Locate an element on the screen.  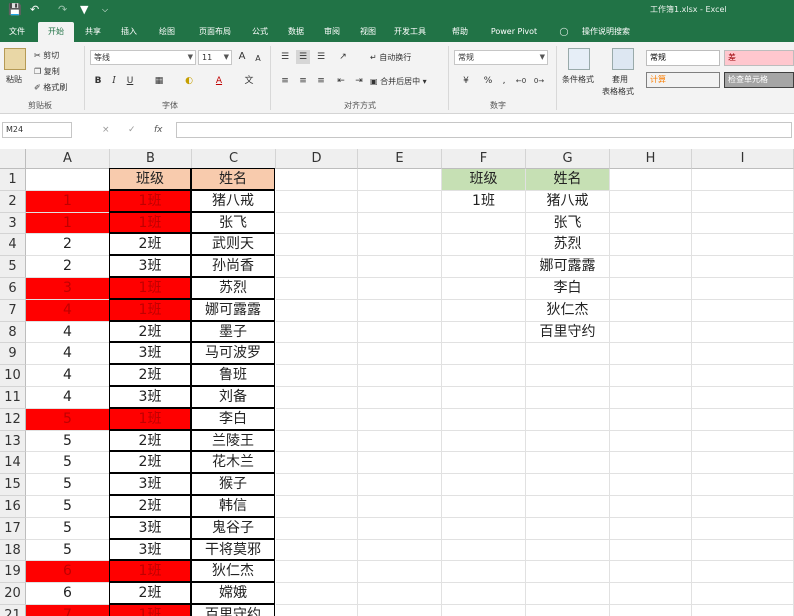
decrease-decimal-button: 0→ is located at coordinates (539, 81).